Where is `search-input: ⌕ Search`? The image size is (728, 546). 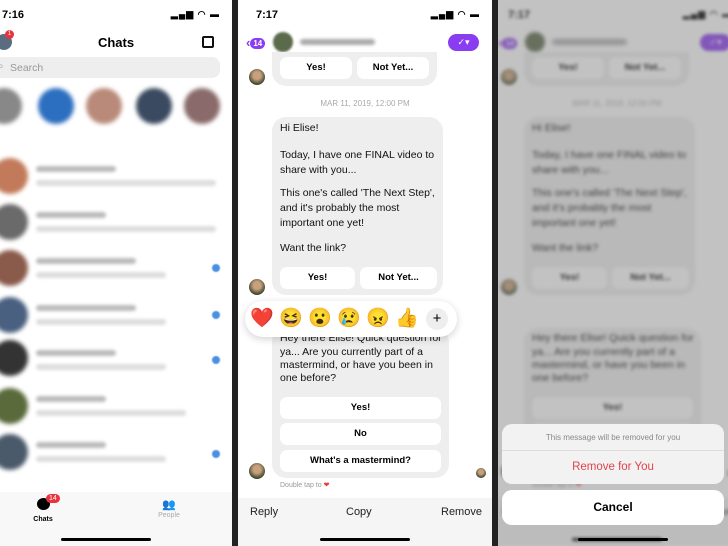
search-input: ⌕ Search is located at coordinates (110, 67).